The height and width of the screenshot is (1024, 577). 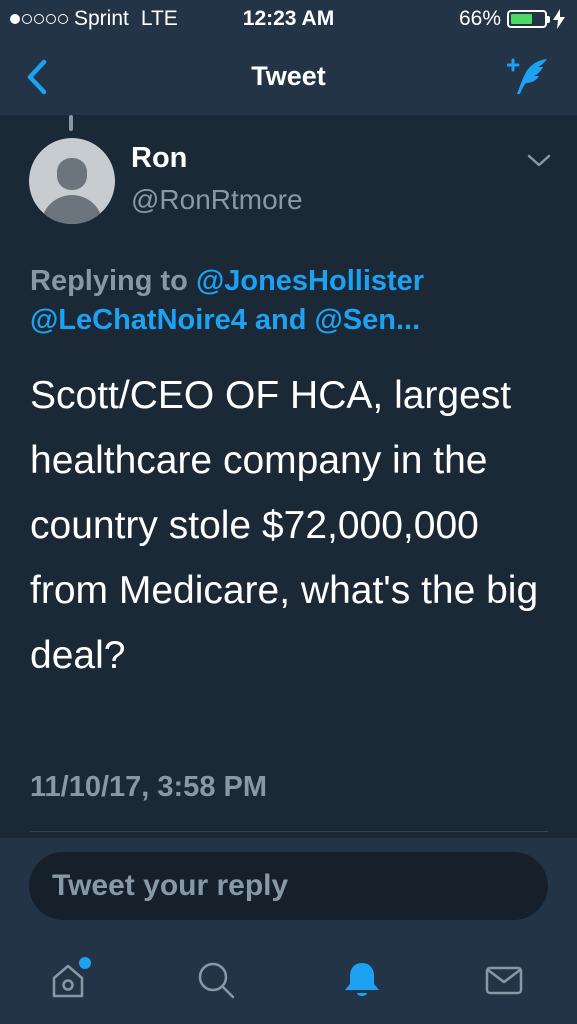 I want to click on tab-messages, so click(x=504, y=980).